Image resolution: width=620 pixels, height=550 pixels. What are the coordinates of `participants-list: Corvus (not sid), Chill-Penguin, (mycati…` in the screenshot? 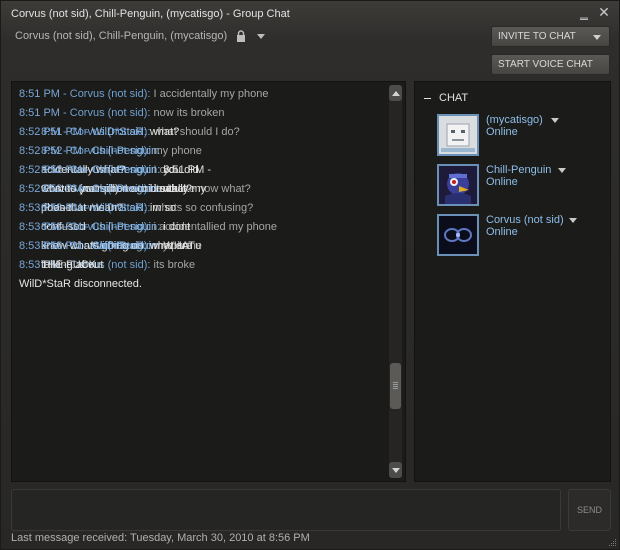 It's located at (121, 36).